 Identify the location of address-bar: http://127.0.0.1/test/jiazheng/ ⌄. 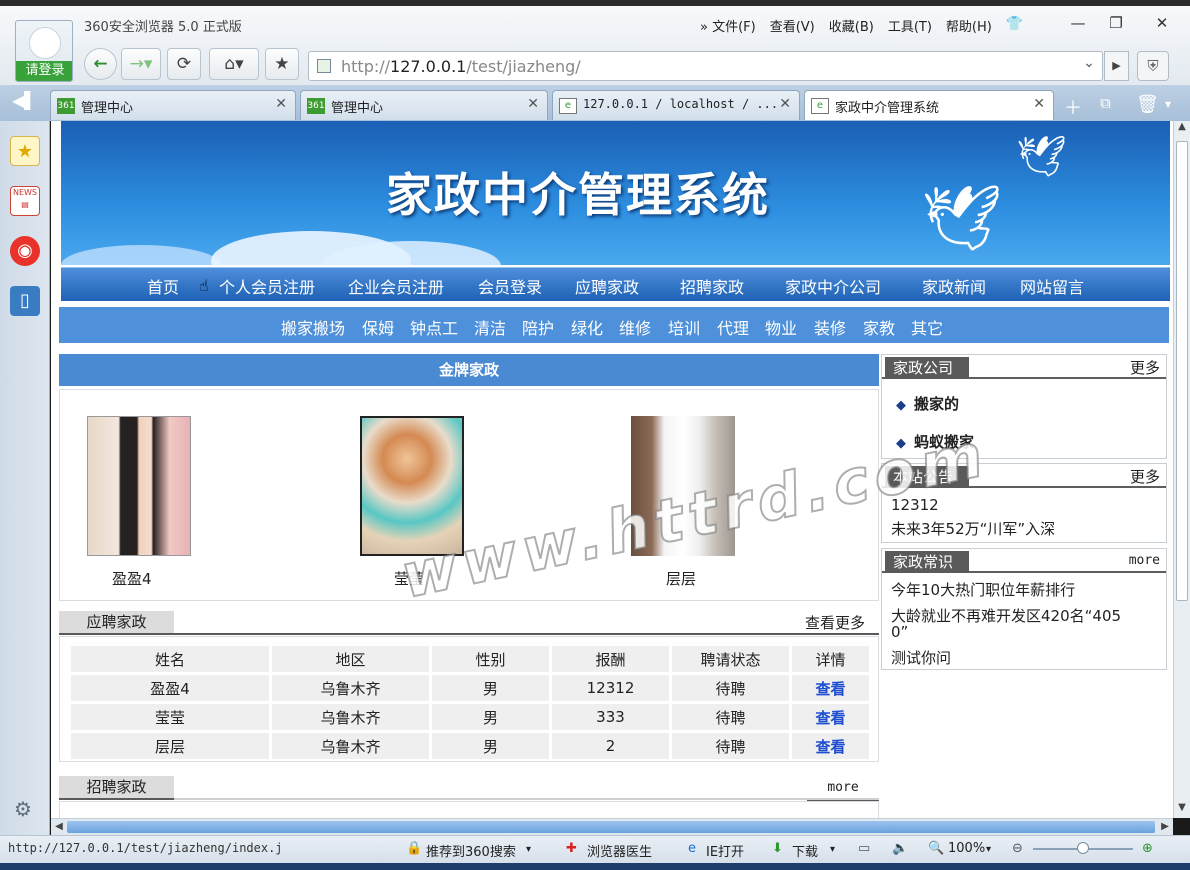
(705, 66).